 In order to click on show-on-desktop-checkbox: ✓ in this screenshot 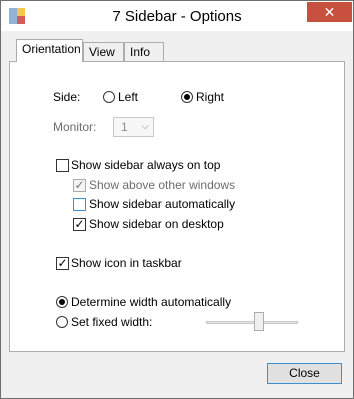, I will do `click(79, 224)`.